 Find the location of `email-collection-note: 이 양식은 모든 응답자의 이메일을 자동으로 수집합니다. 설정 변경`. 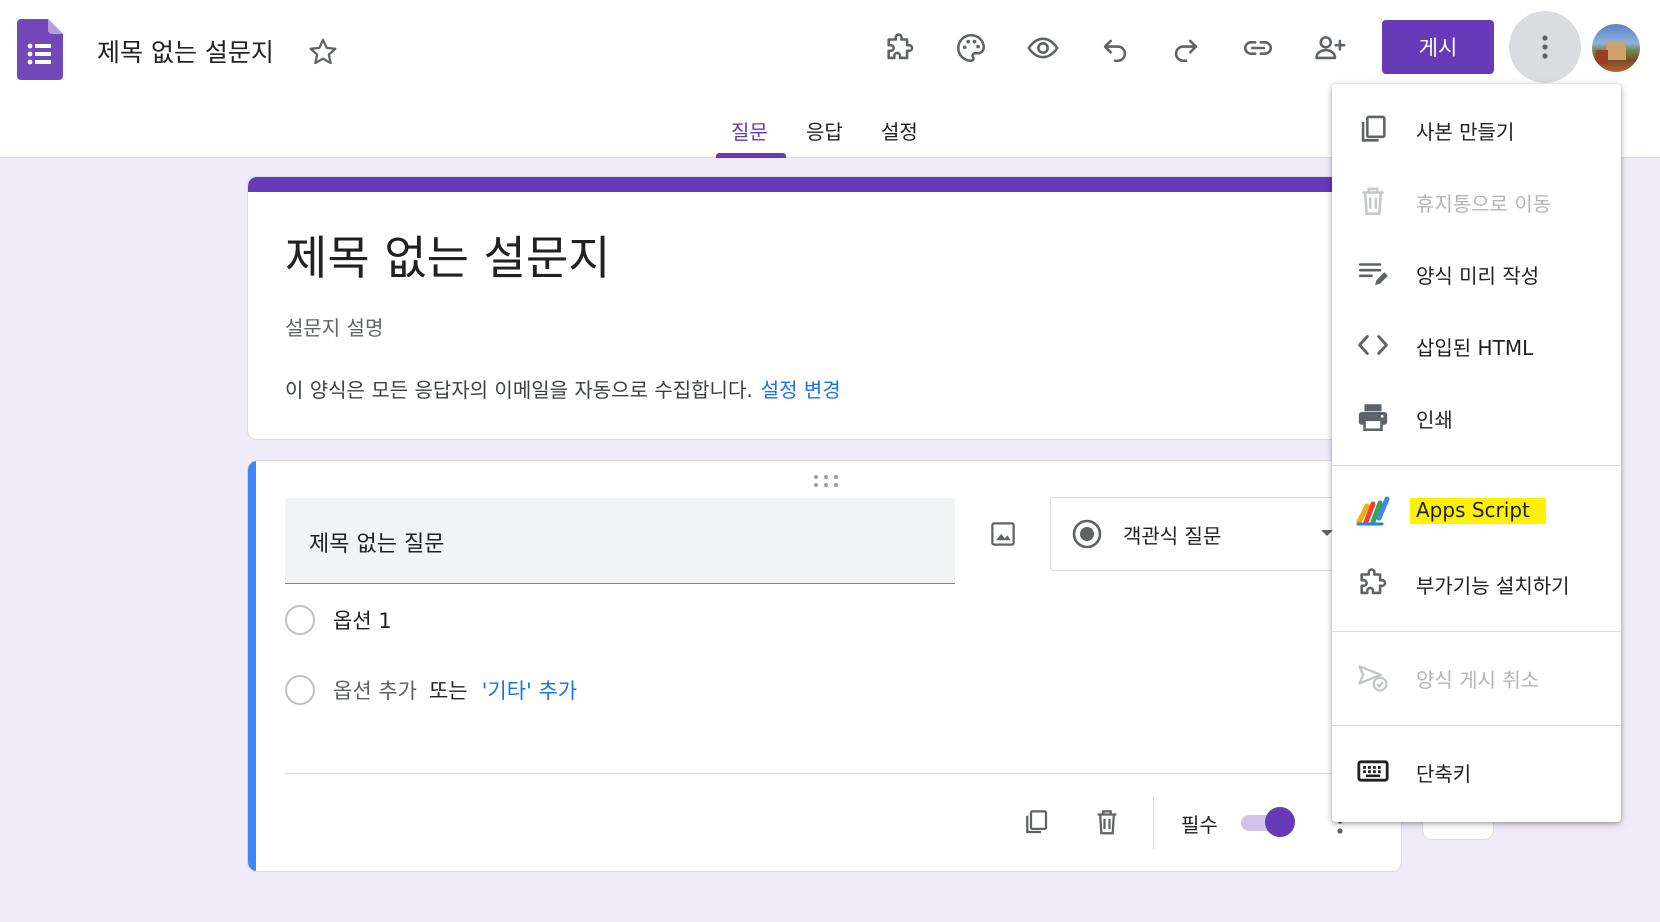

email-collection-note: 이 양식은 모든 응답자의 이메일을 자동으로 수집합니다. 설정 변경 is located at coordinates (563, 388).